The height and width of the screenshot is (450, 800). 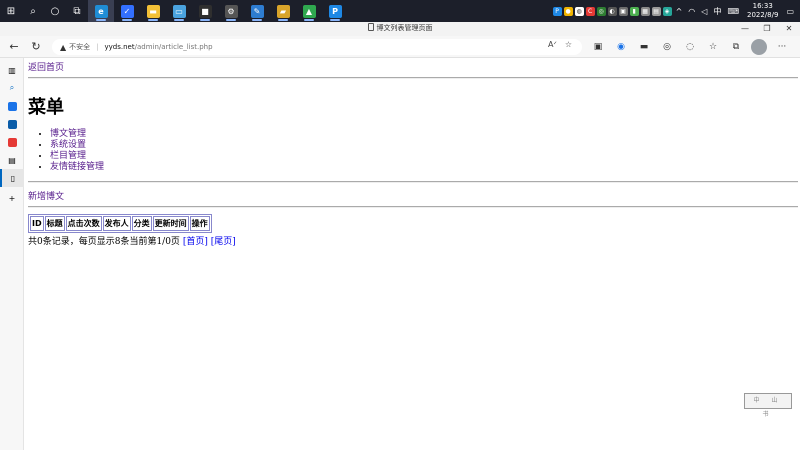 I want to click on first-page-link: [首页], so click(x=195, y=242).